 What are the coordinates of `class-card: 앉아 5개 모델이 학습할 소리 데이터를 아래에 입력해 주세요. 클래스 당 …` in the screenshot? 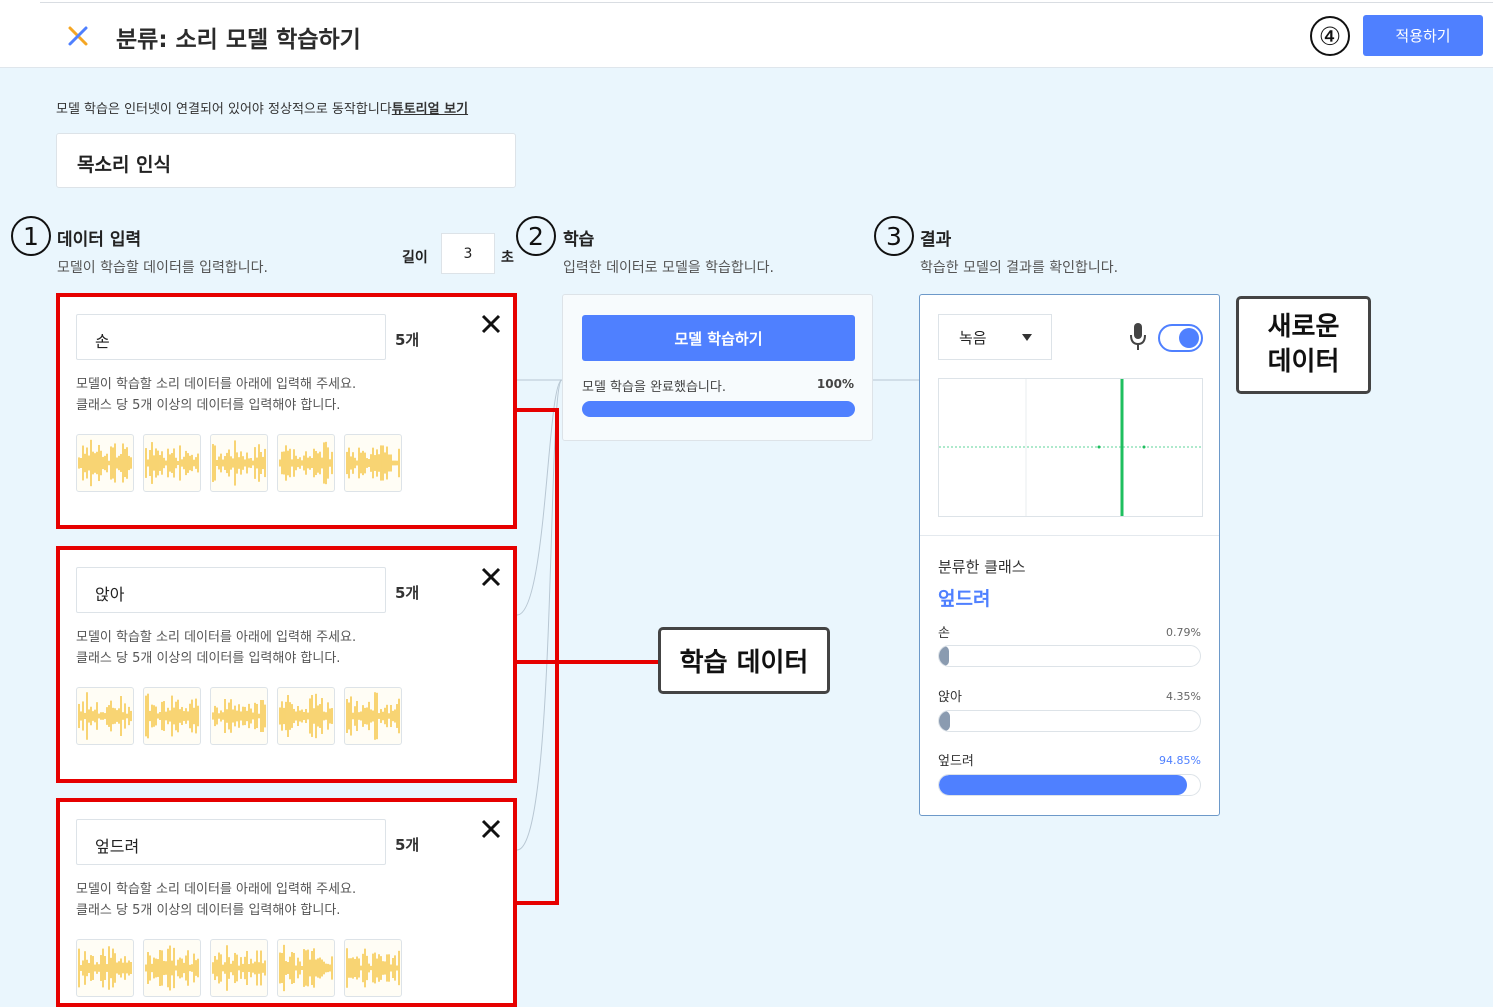 It's located at (286, 664).